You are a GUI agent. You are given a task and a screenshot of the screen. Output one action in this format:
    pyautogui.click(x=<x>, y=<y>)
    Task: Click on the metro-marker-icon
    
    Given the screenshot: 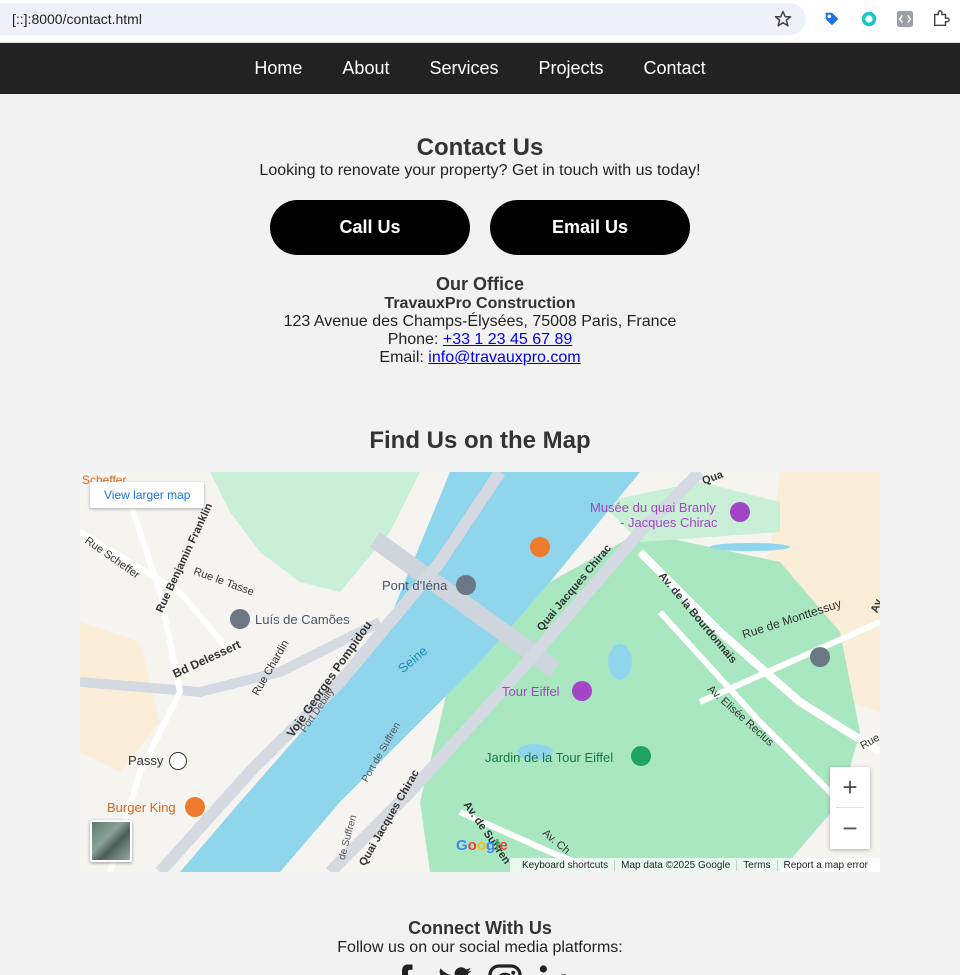 What is the action you would take?
    pyautogui.click(x=178, y=761)
    